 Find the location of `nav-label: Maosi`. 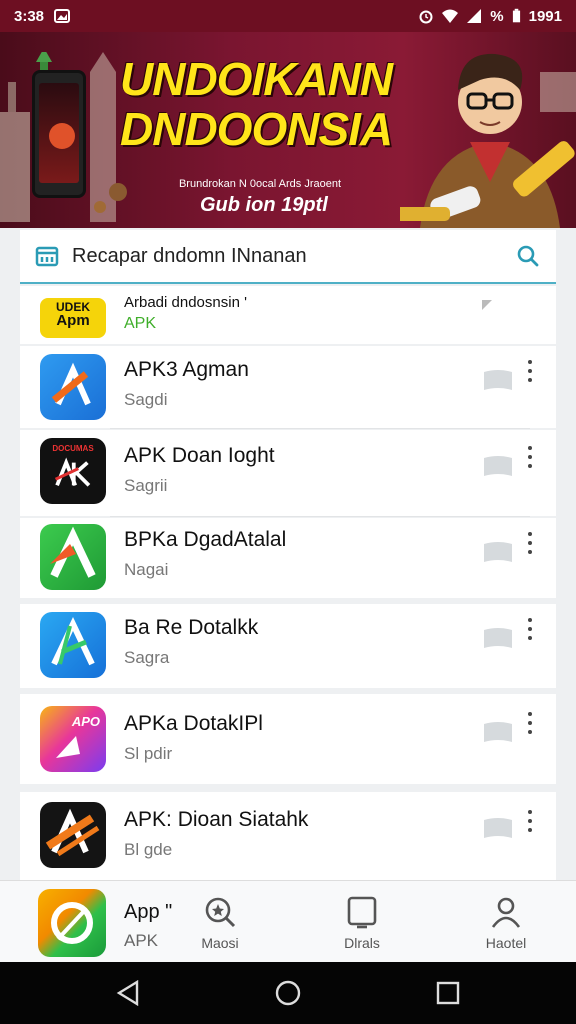

nav-label: Maosi is located at coordinates (220, 943).